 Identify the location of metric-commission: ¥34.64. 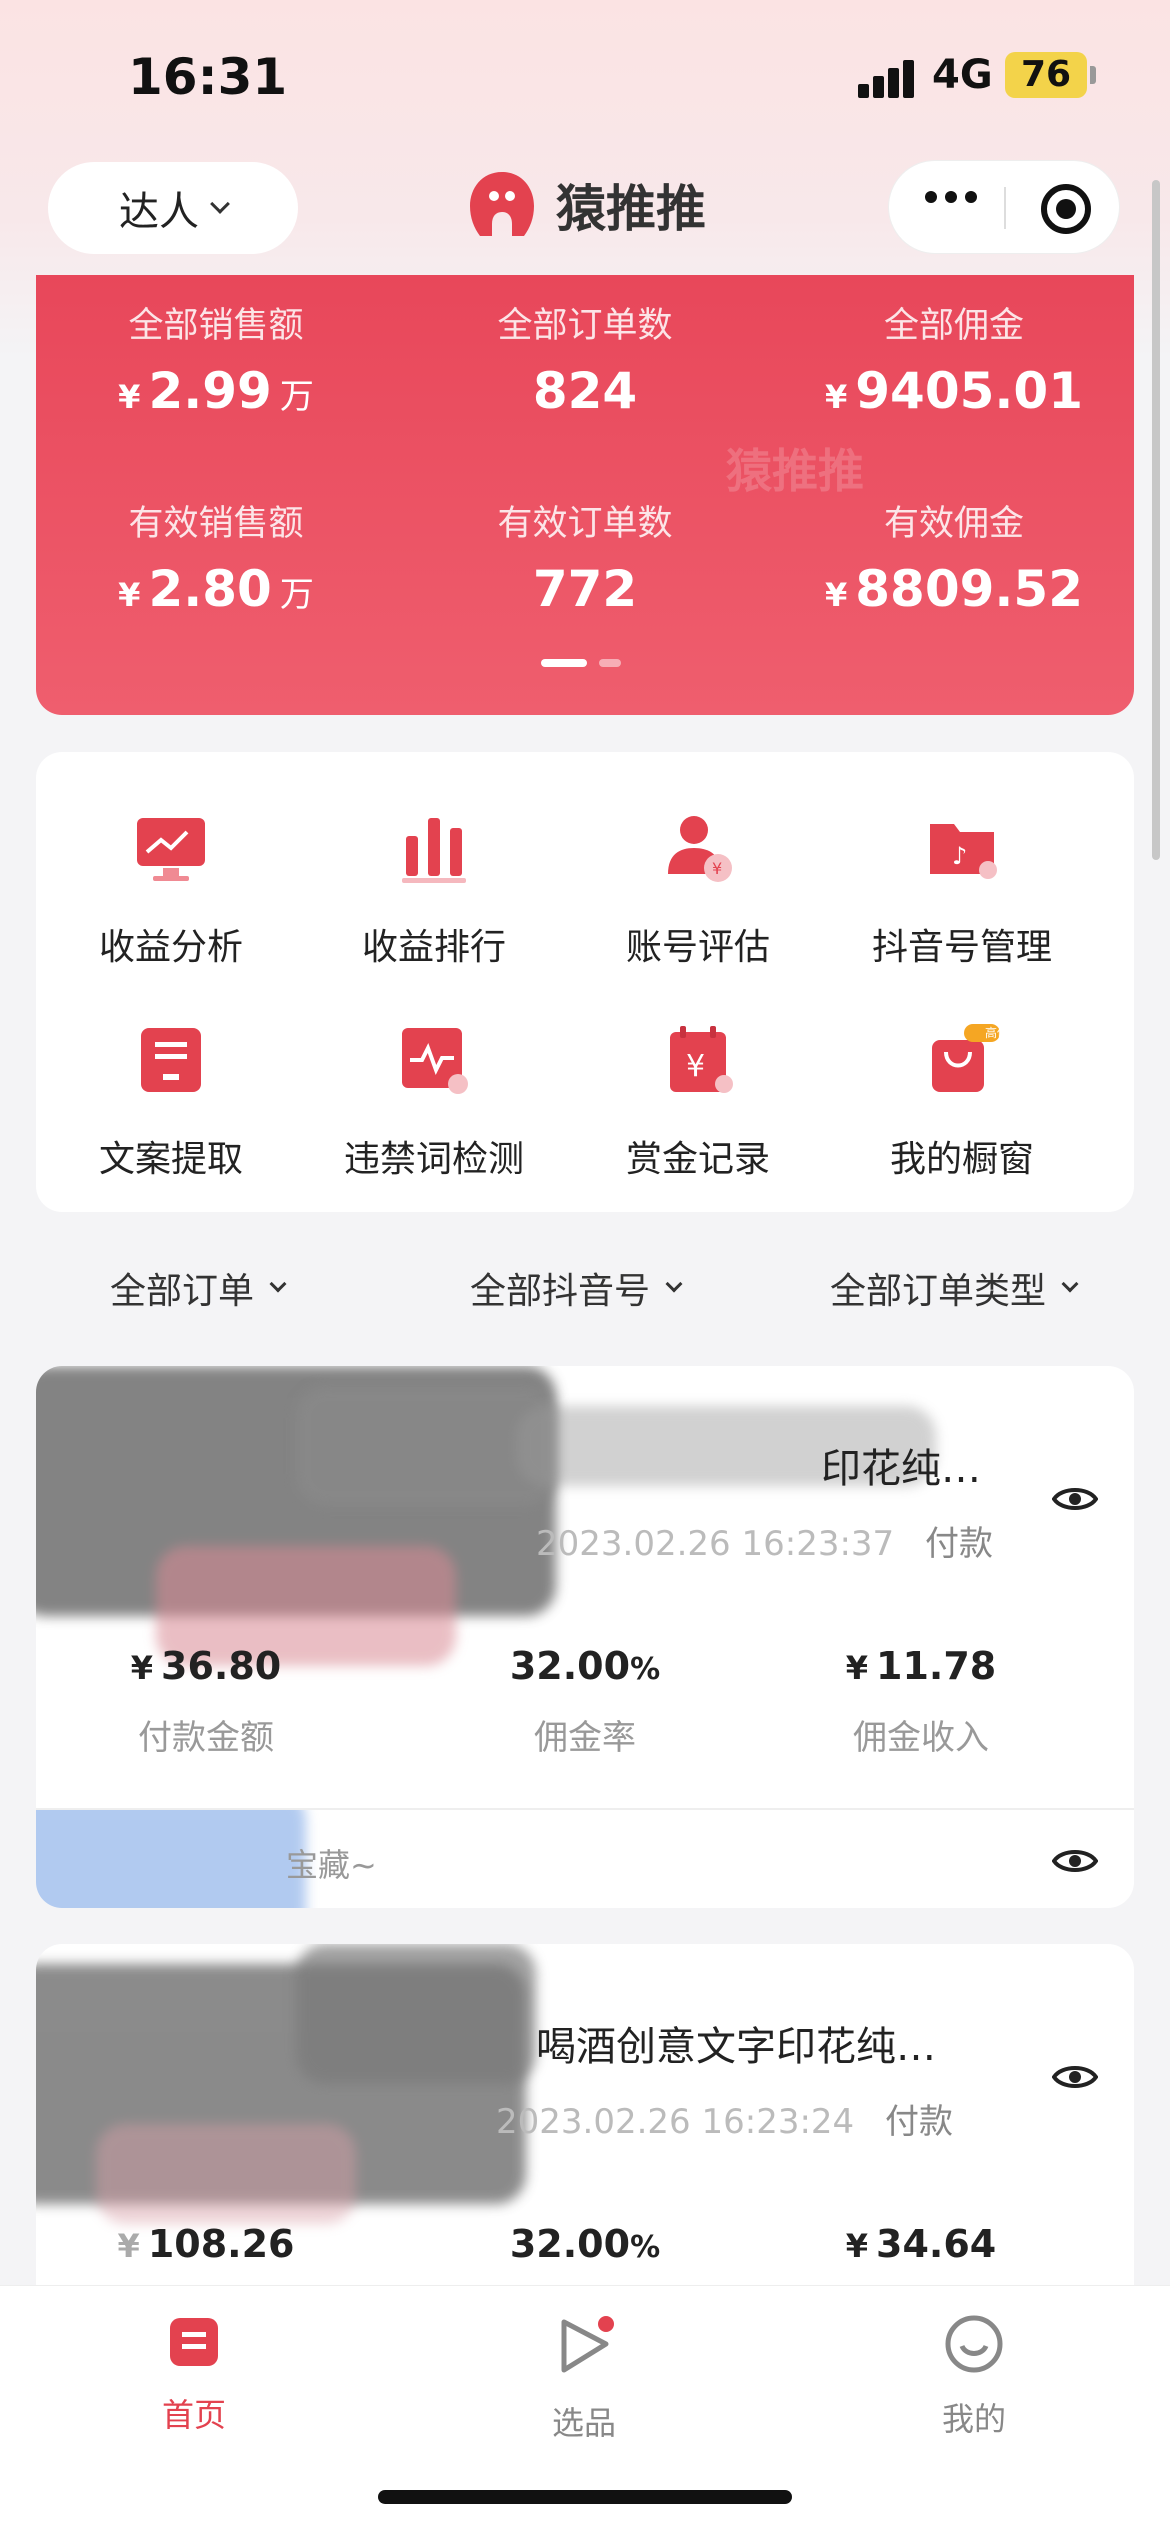
(921, 2244).